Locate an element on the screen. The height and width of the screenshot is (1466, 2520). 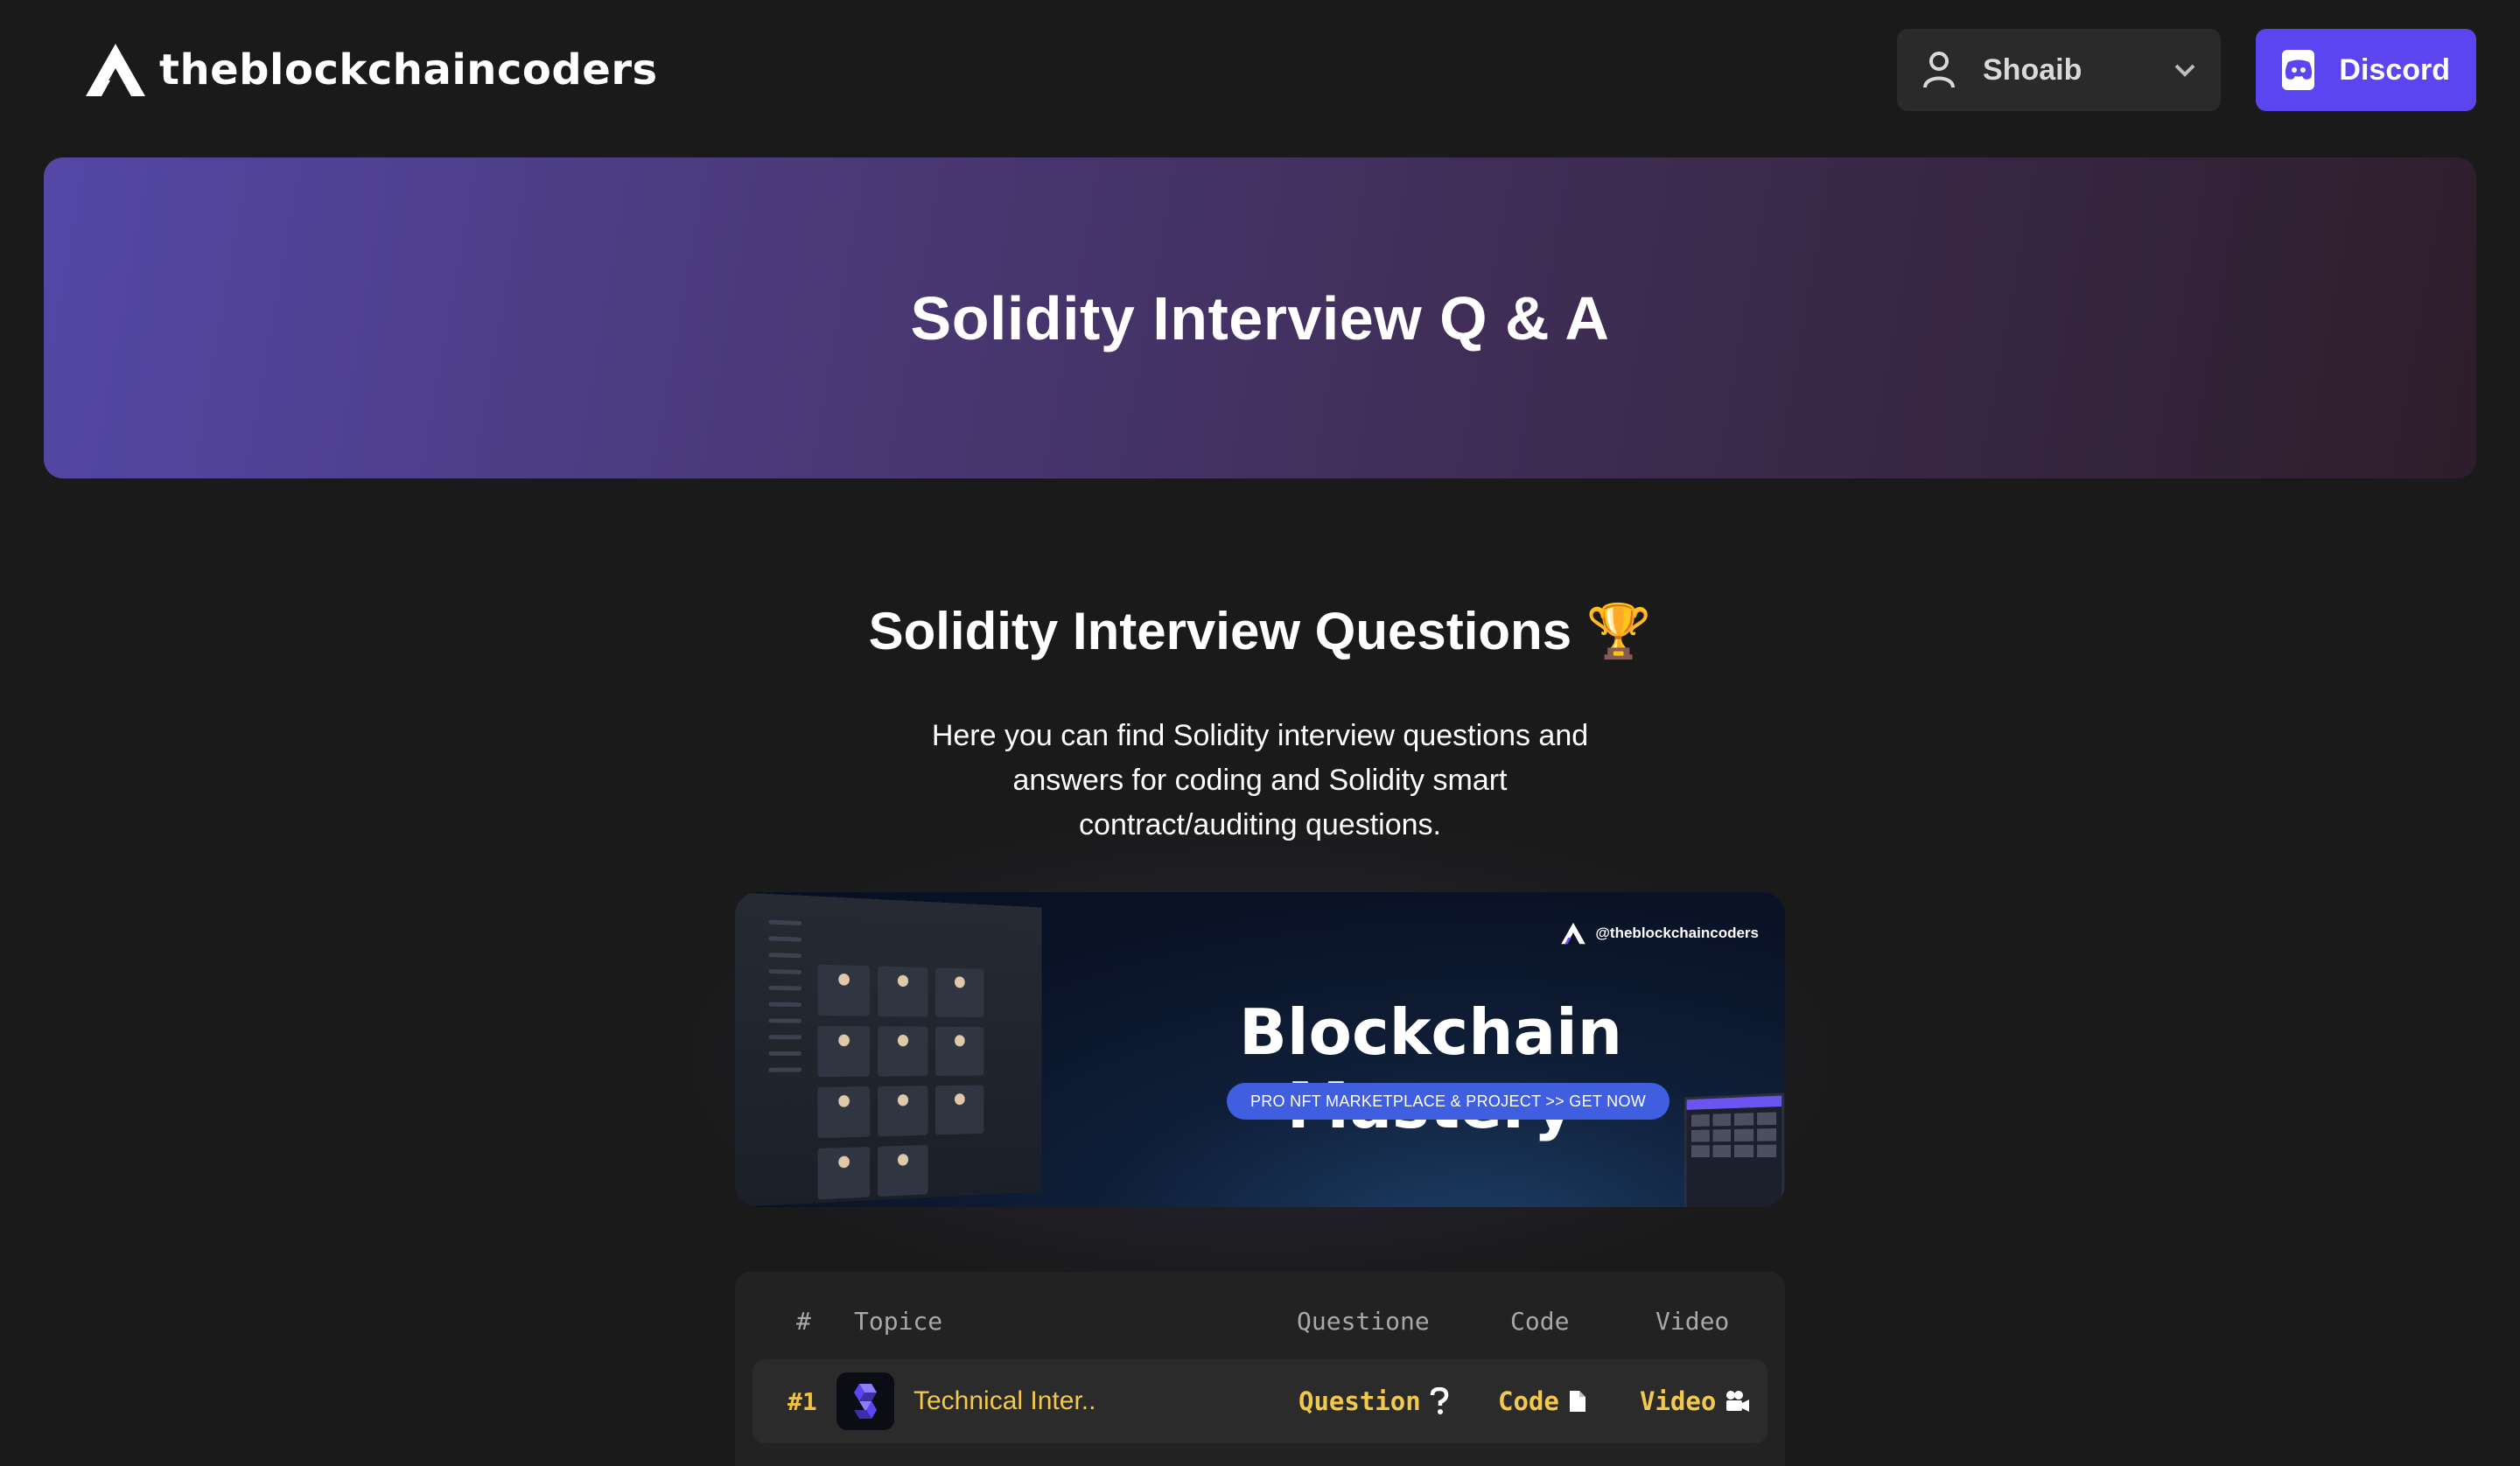
top-header: theblockchaincoders Shoaib Discord is located at coordinates (1260, 70).